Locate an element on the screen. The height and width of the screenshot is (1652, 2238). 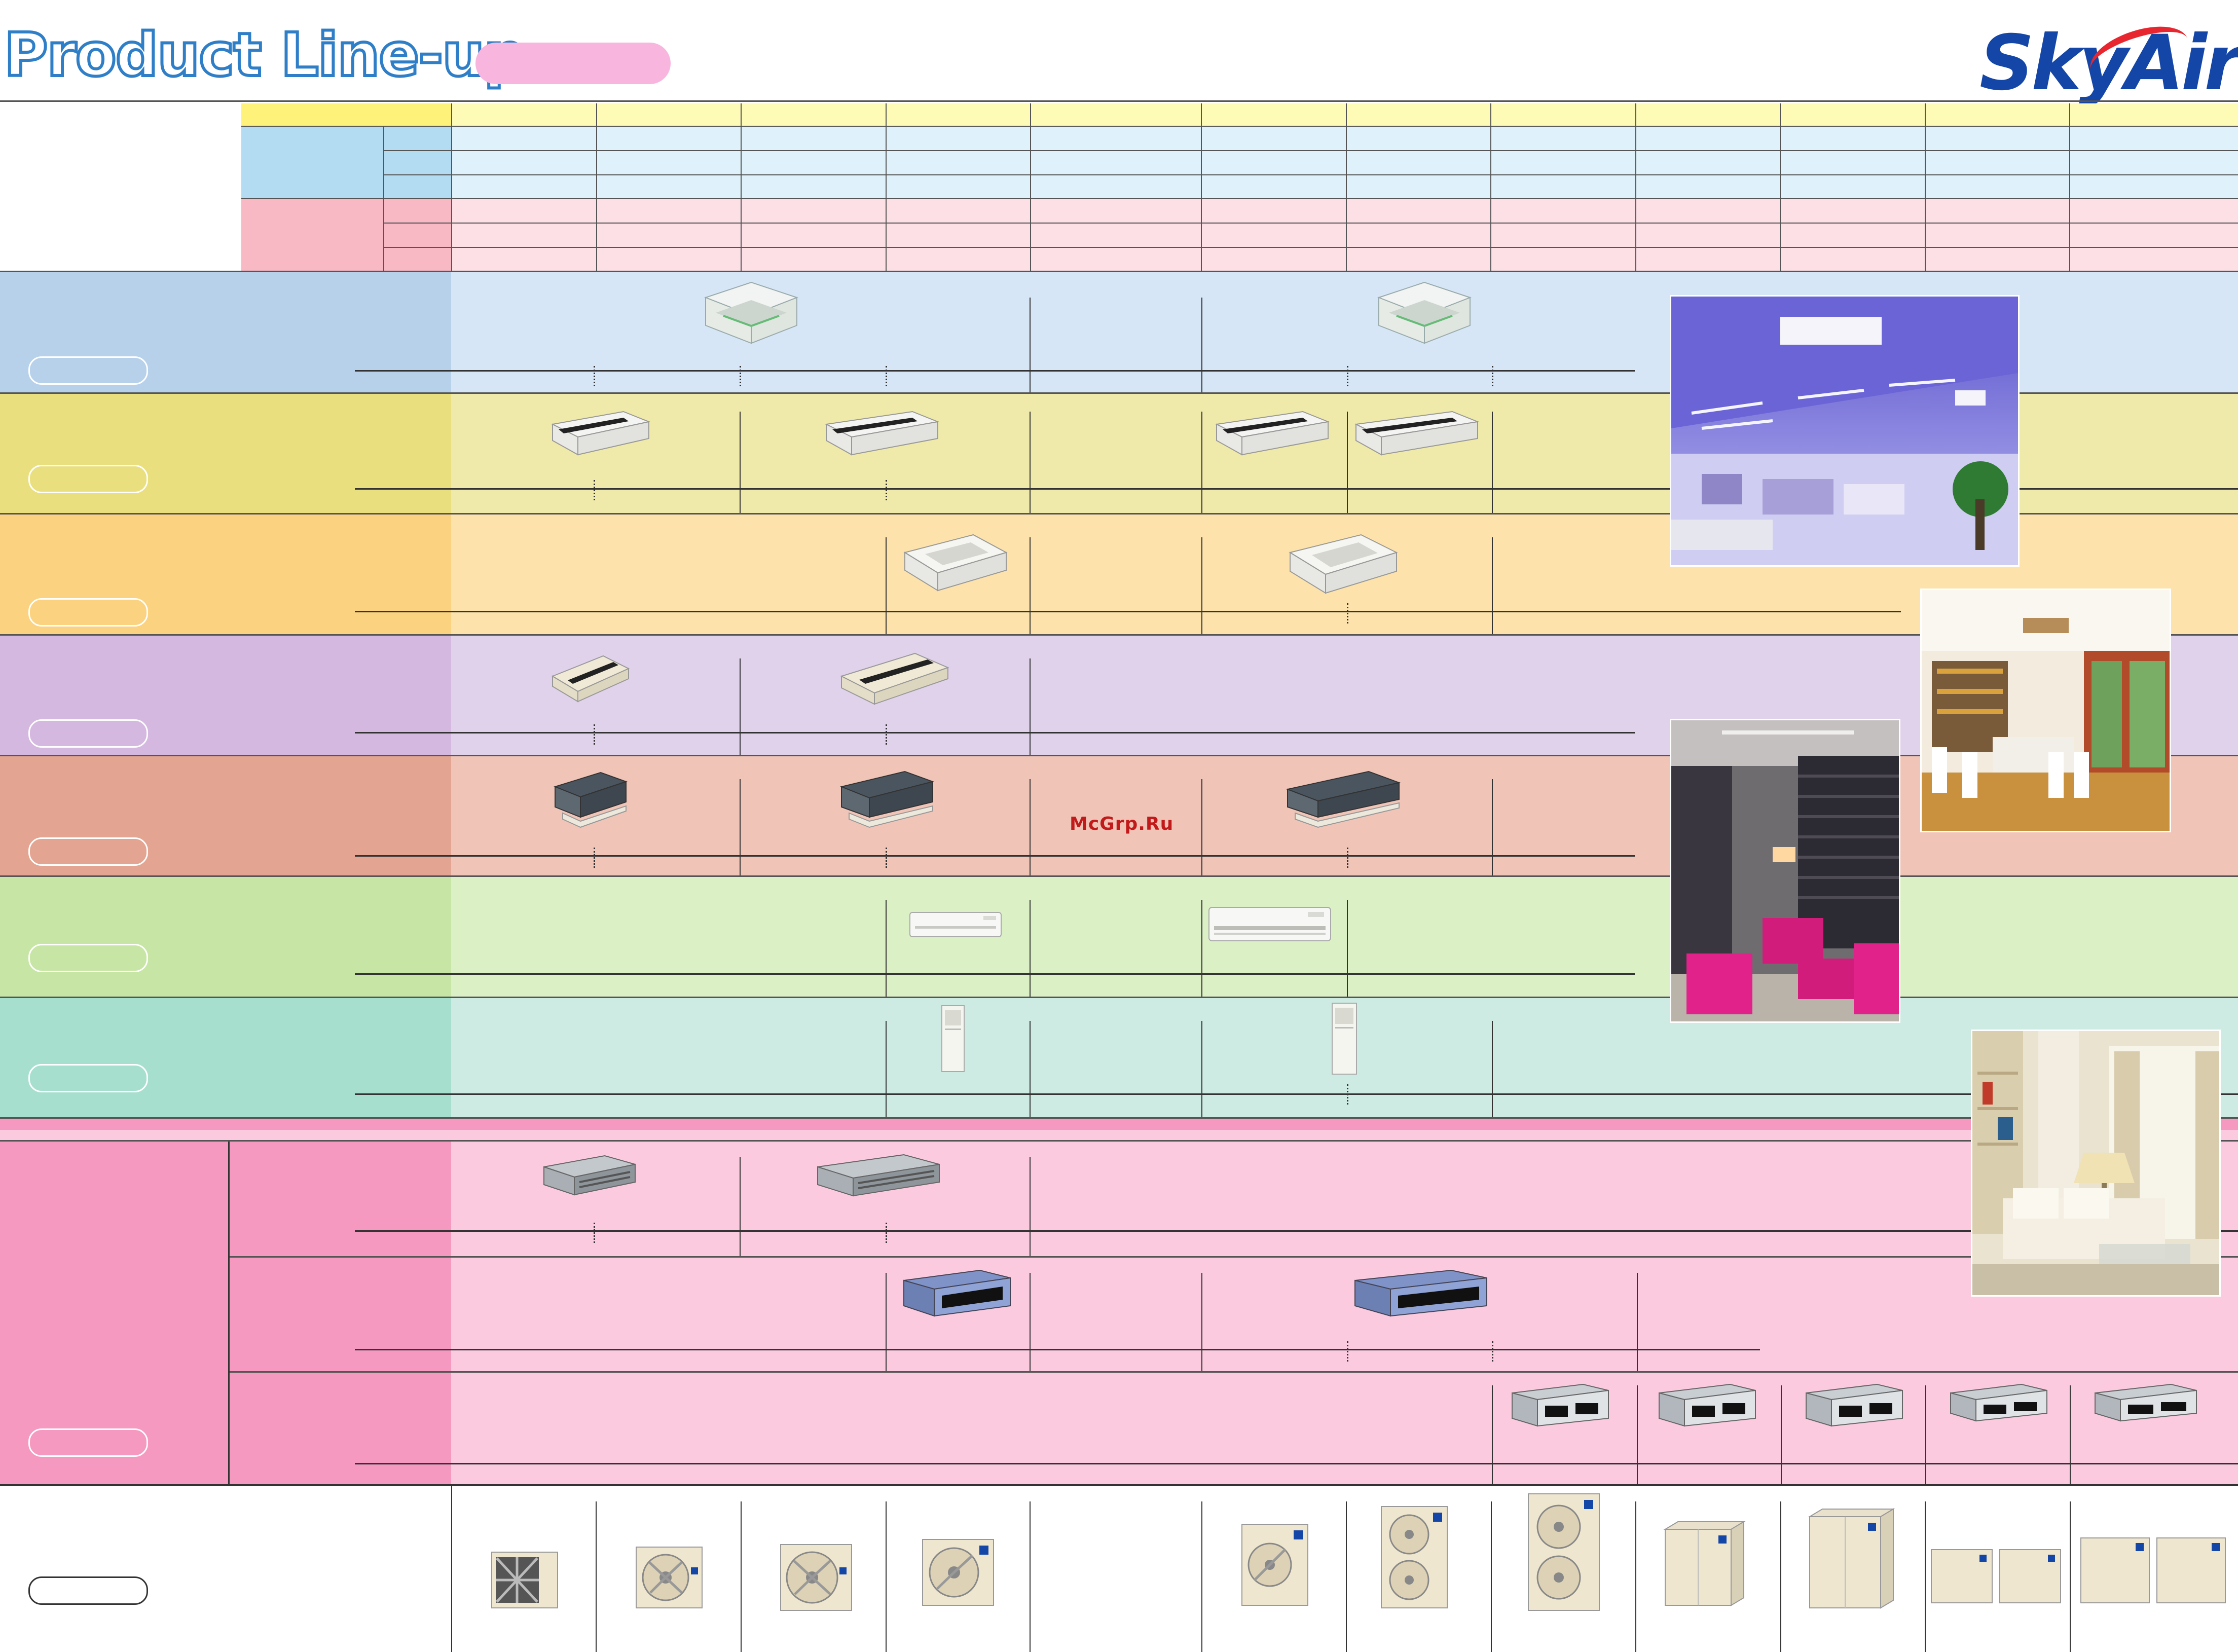
row-duct-middle-static is located at coordinates (1234, 1314).